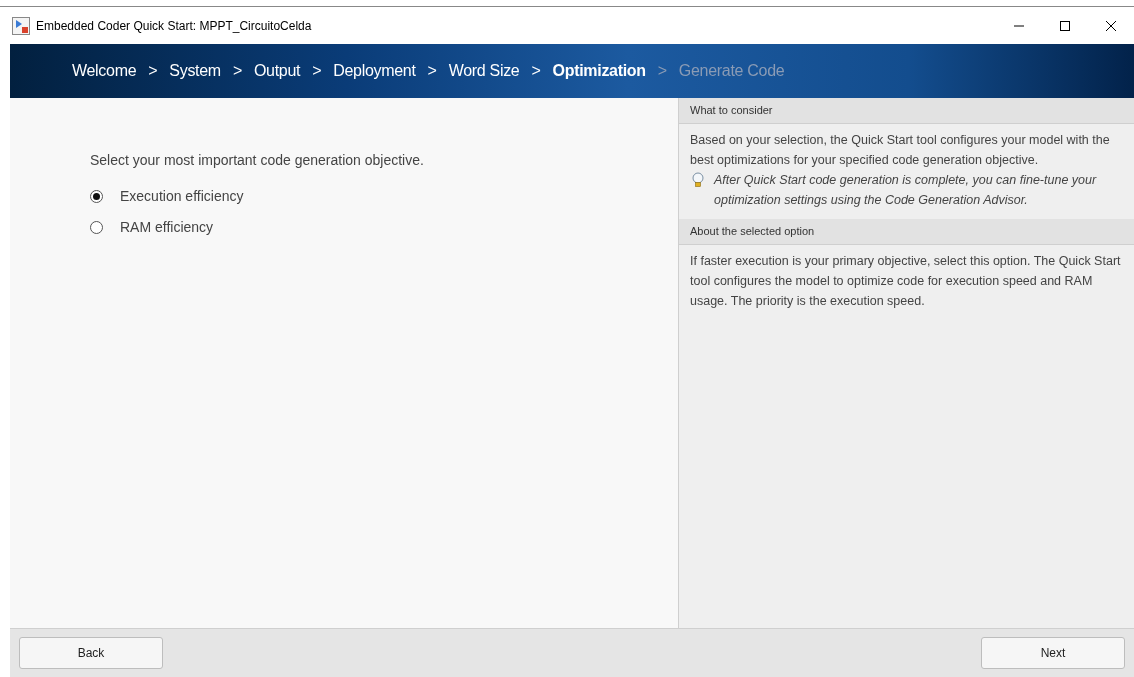 Image resolution: width=1134 pixels, height=677 pixels. I want to click on wizard-step: Optimization, so click(599, 71).